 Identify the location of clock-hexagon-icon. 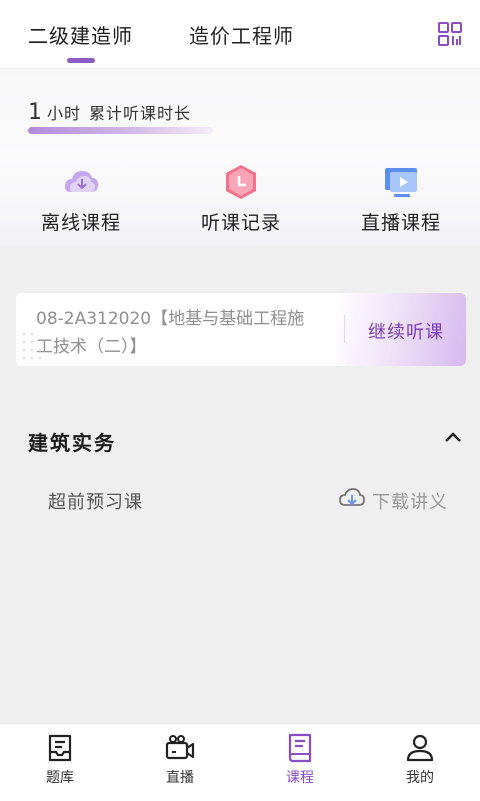
(241, 182).